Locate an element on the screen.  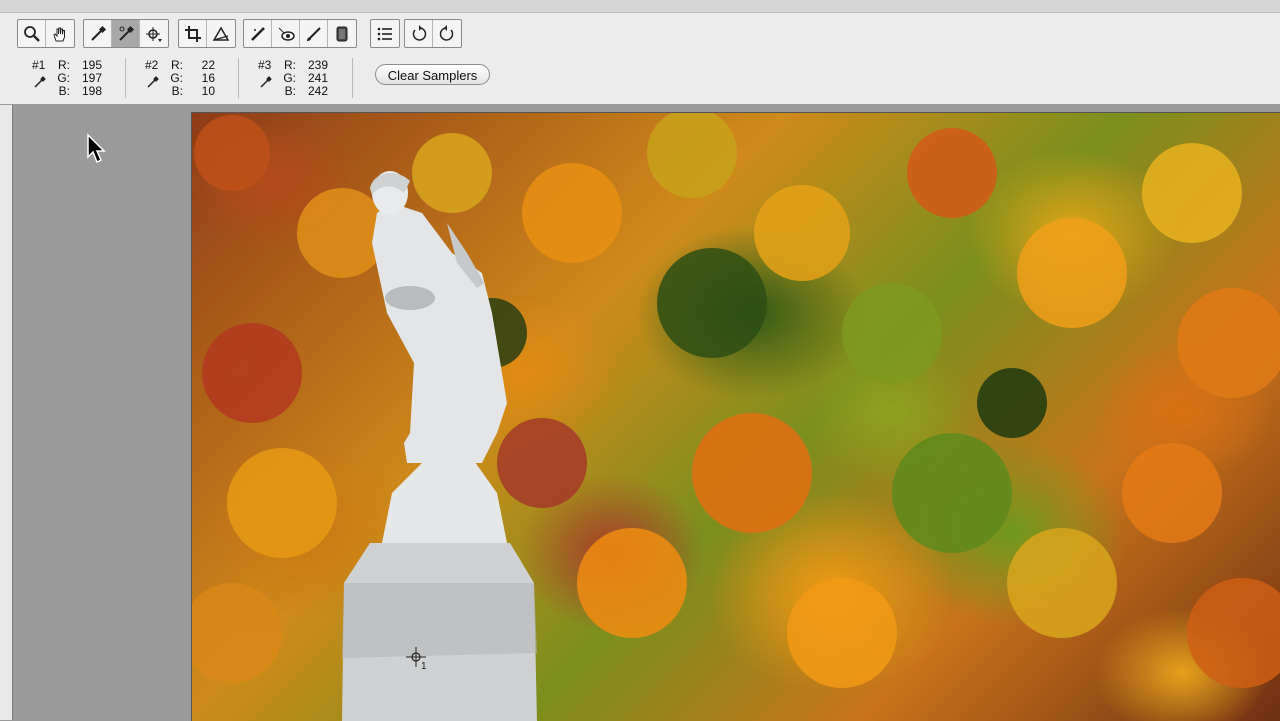
graduated-filter-icon is located at coordinates (342, 33).